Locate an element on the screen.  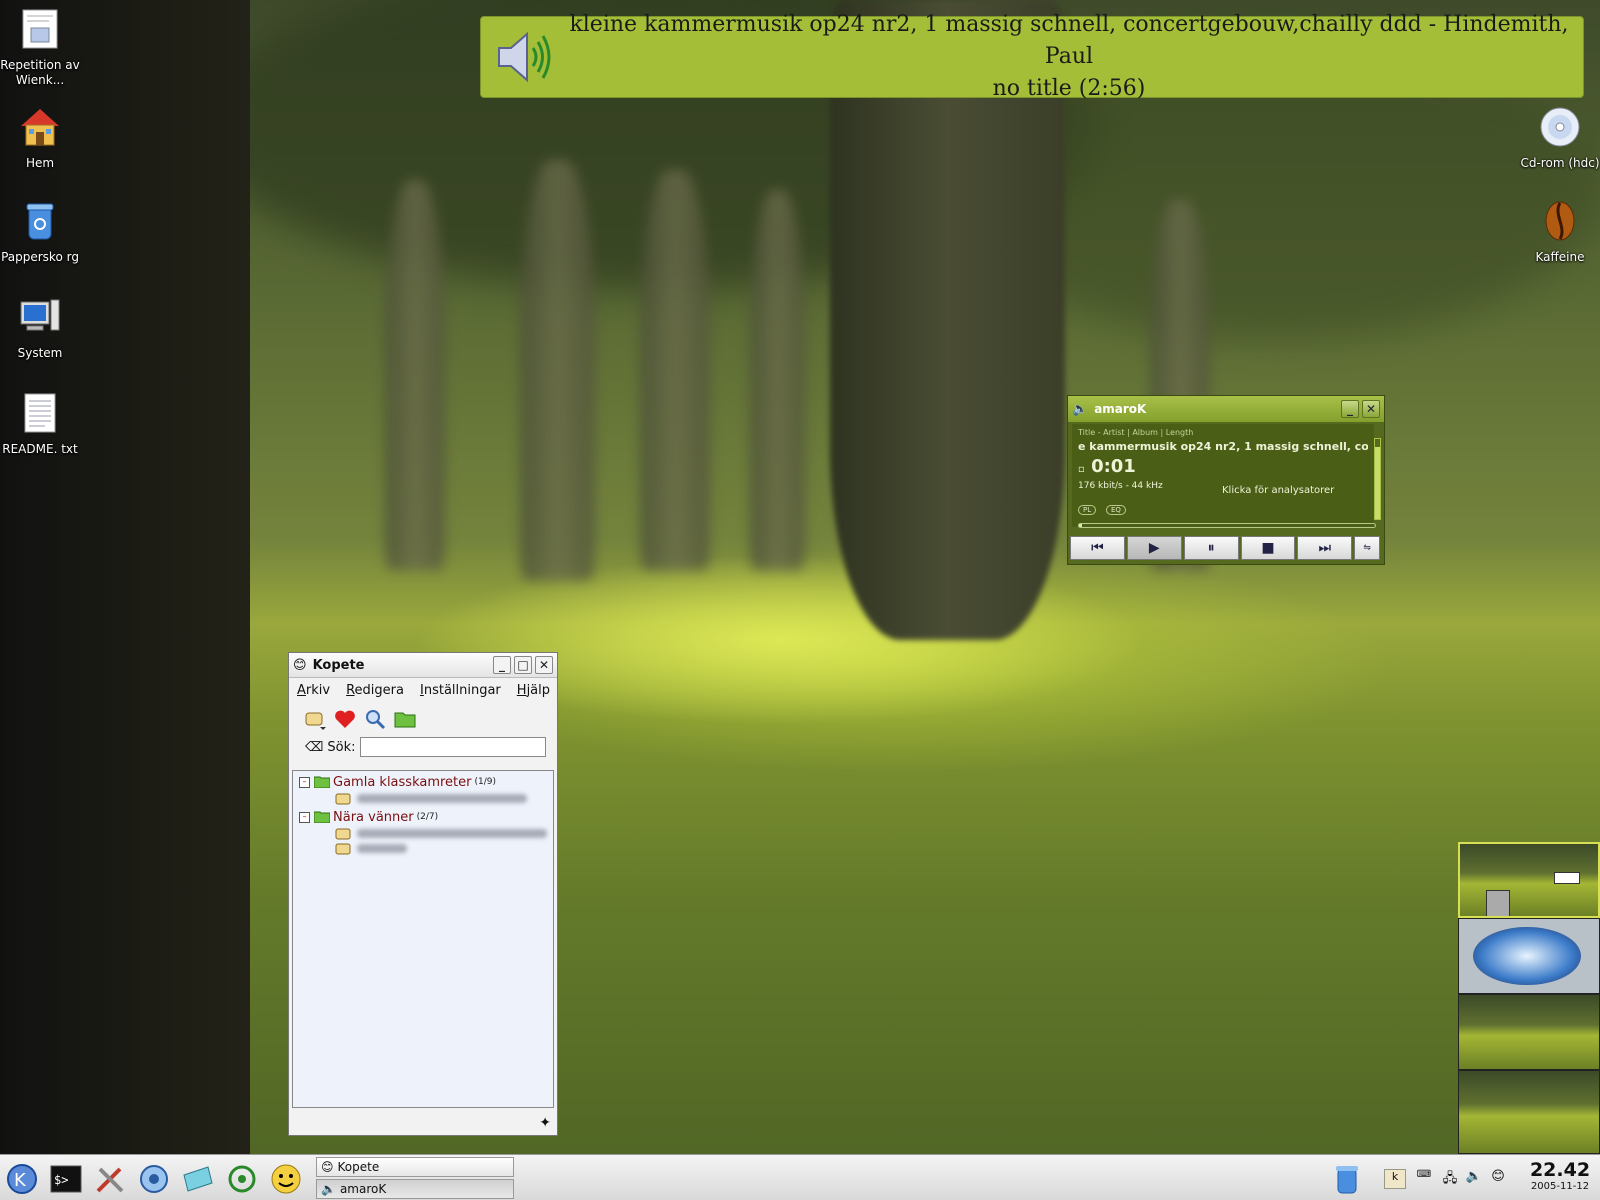
notification-subtitle-line: no title (2:56) is located at coordinates (1069, 88).